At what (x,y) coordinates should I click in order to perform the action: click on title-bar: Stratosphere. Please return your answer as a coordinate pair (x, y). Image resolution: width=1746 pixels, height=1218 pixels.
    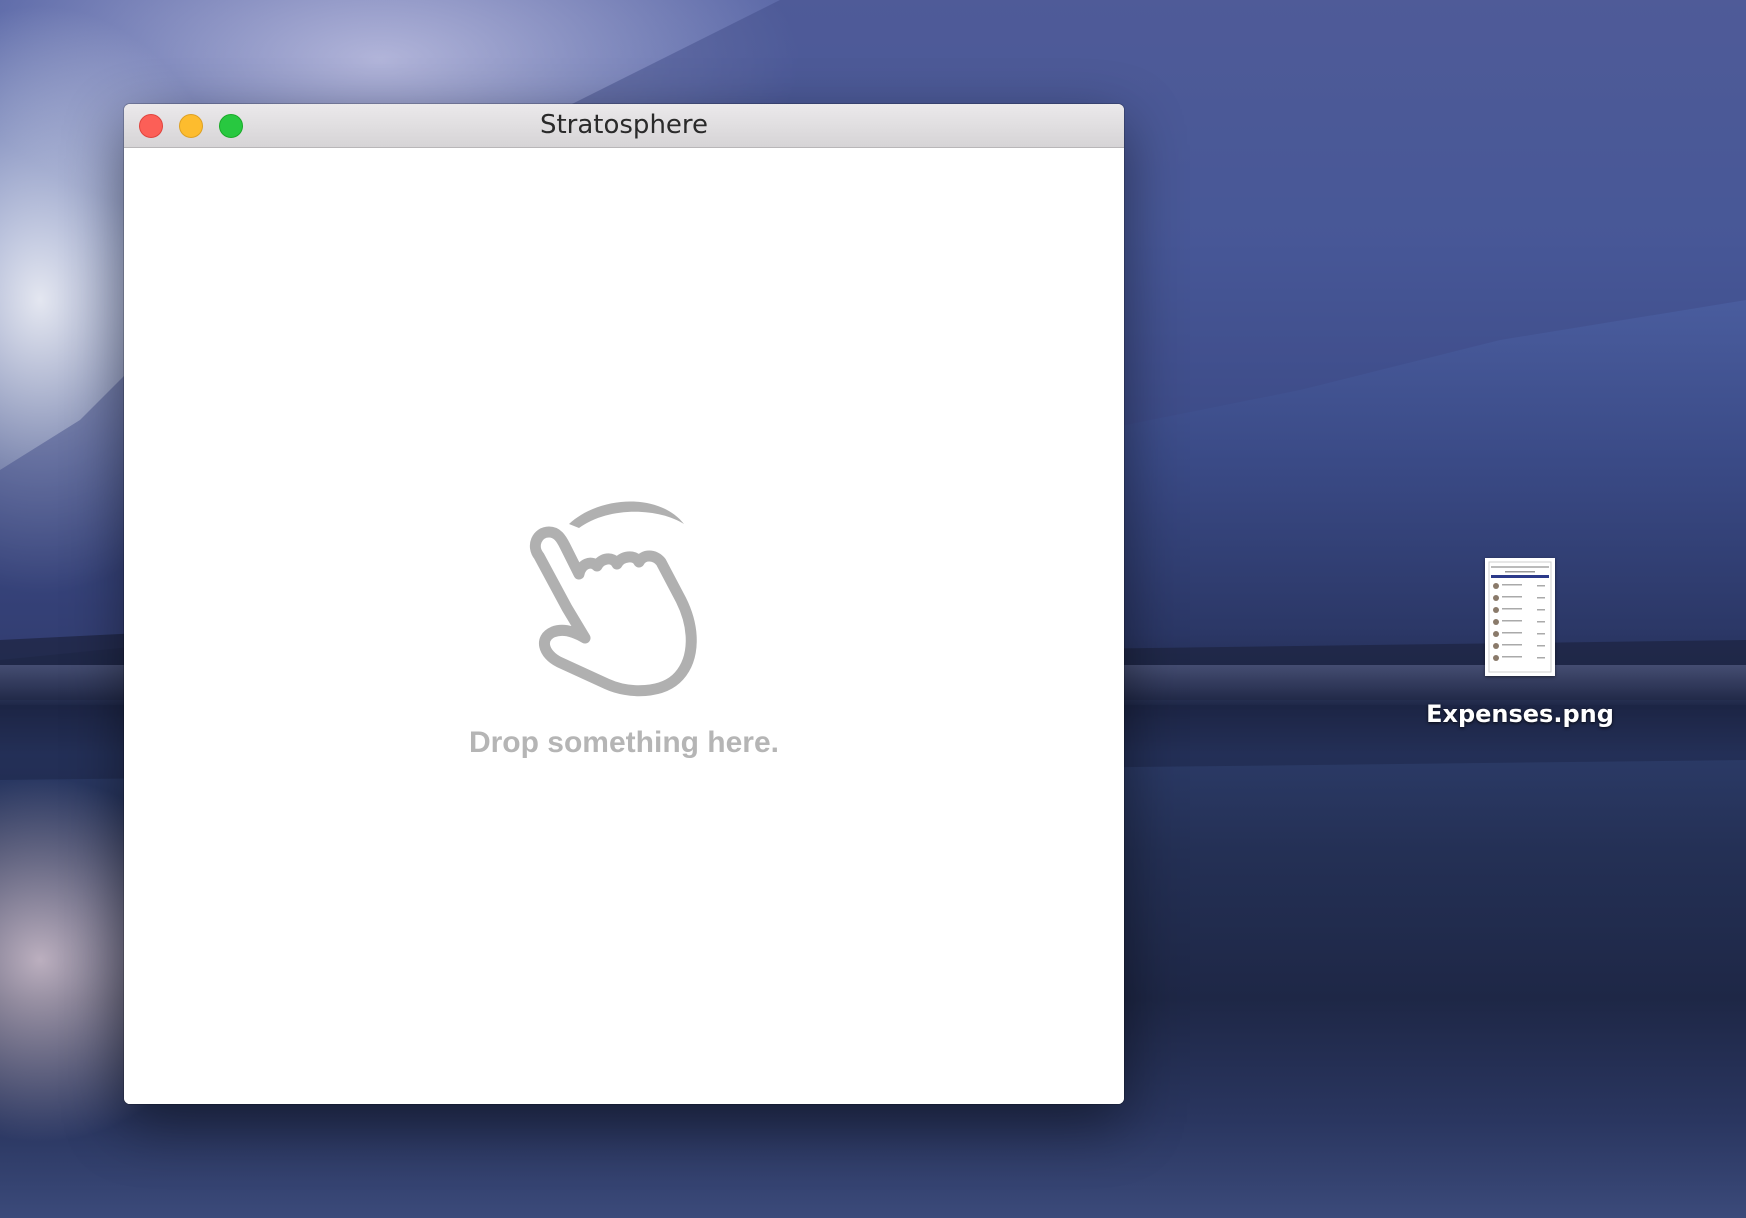
    Looking at the image, I should click on (624, 126).